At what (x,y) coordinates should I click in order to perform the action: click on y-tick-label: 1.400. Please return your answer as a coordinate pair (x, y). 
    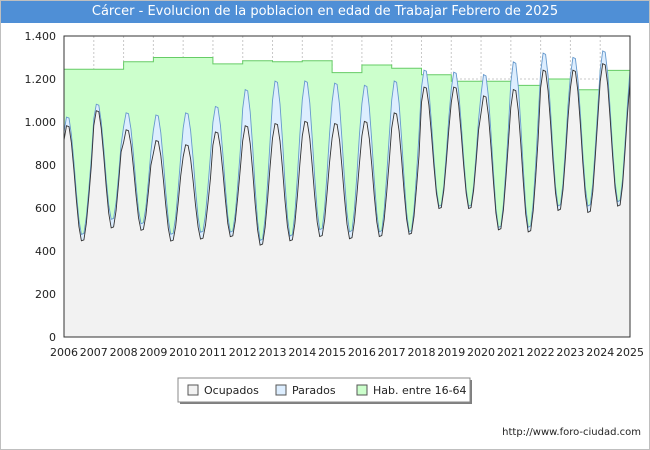
    Looking at the image, I should click on (41, 36).